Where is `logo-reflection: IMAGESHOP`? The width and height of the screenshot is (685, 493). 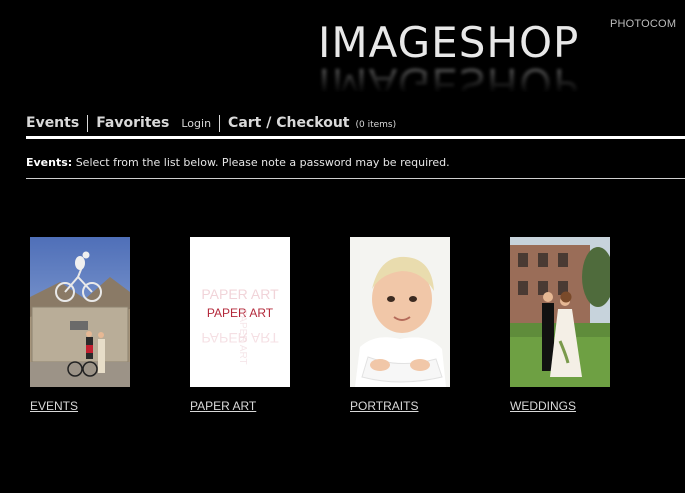
logo-reflection: IMAGESHOP is located at coordinates (449, 83).